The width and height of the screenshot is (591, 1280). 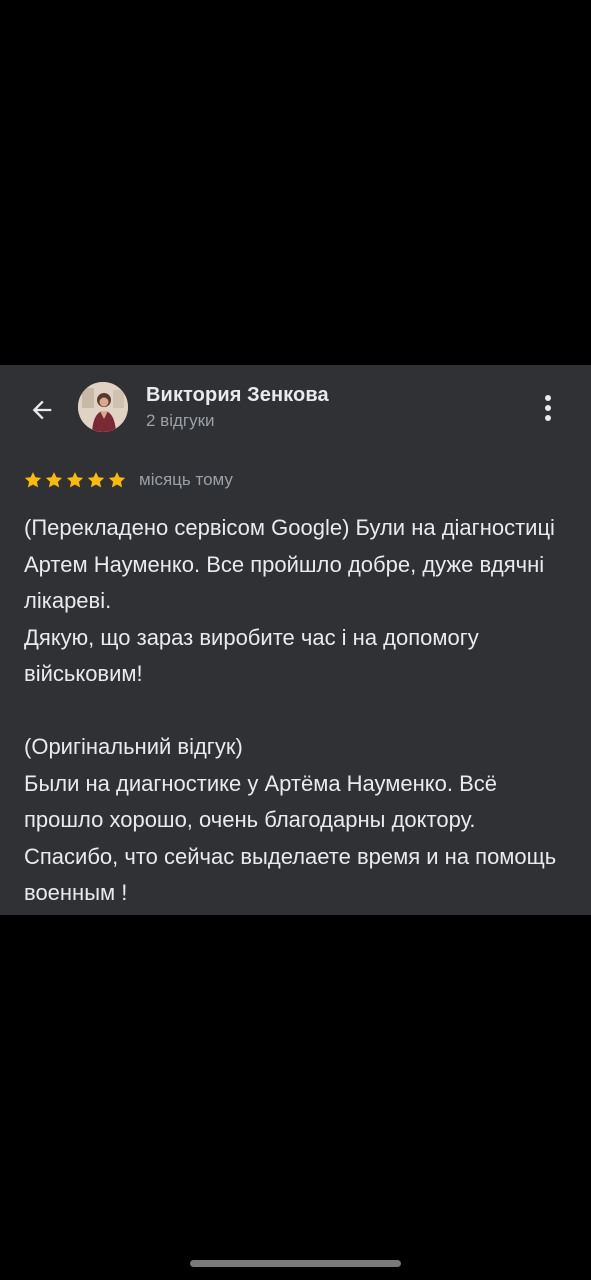 I want to click on arrow-back-icon, so click(x=42, y=410).